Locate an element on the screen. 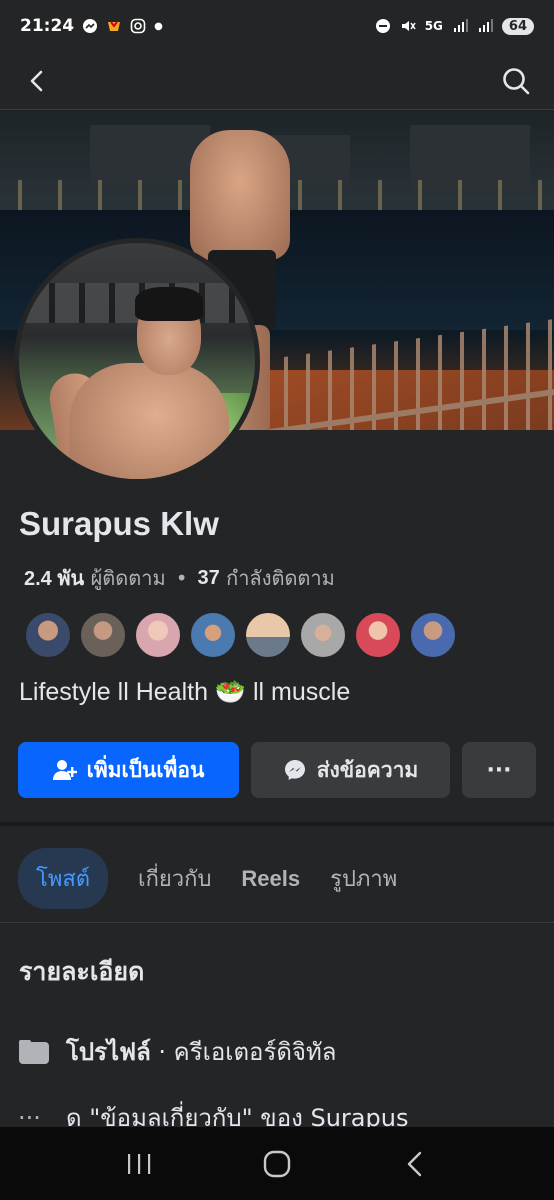  search-button is located at coordinates (516, 81).